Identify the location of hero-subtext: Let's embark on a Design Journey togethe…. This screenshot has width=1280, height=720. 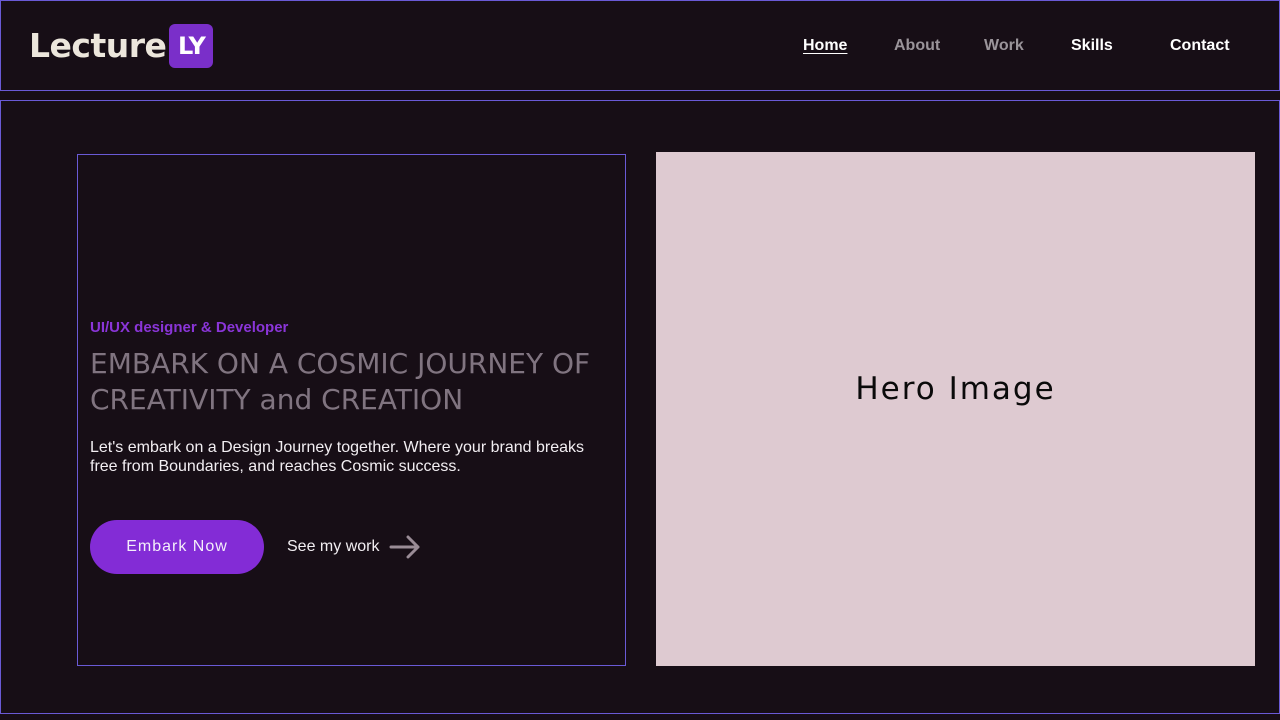
(337, 457).